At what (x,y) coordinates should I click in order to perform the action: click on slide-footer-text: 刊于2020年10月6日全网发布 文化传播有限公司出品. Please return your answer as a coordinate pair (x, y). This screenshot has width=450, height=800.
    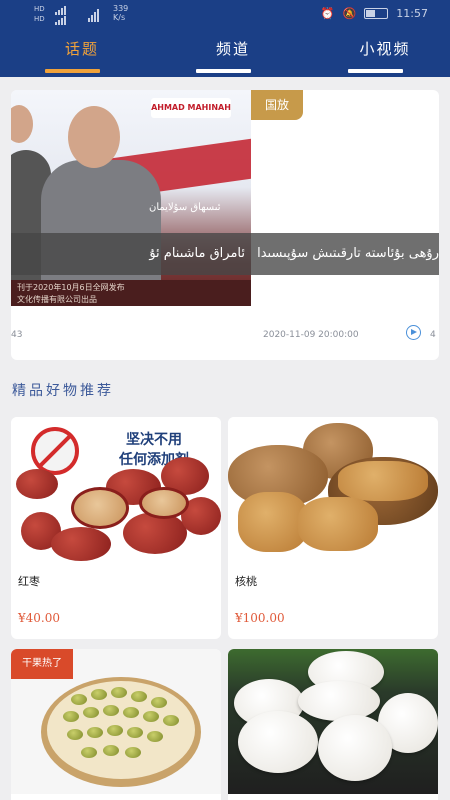
    Looking at the image, I should click on (131, 293).